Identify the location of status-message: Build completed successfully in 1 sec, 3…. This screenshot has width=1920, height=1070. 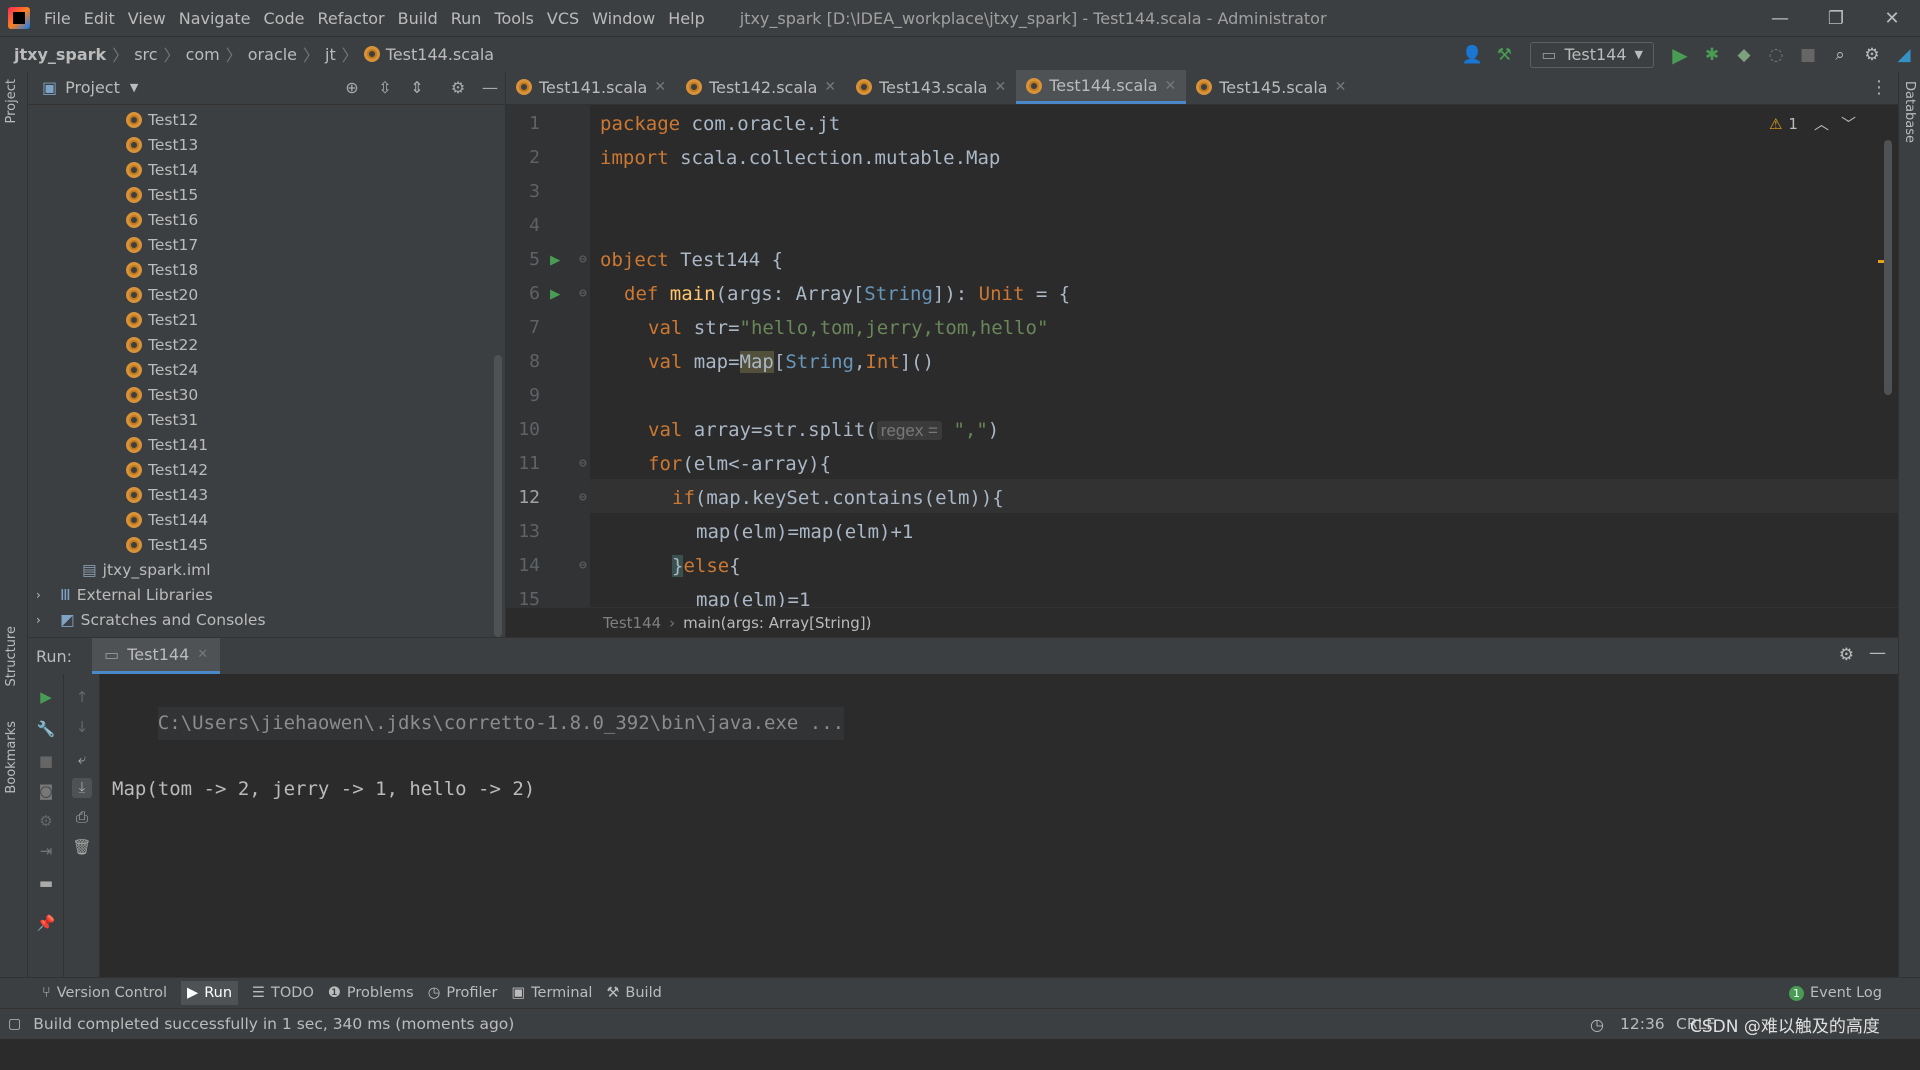
(273, 1024).